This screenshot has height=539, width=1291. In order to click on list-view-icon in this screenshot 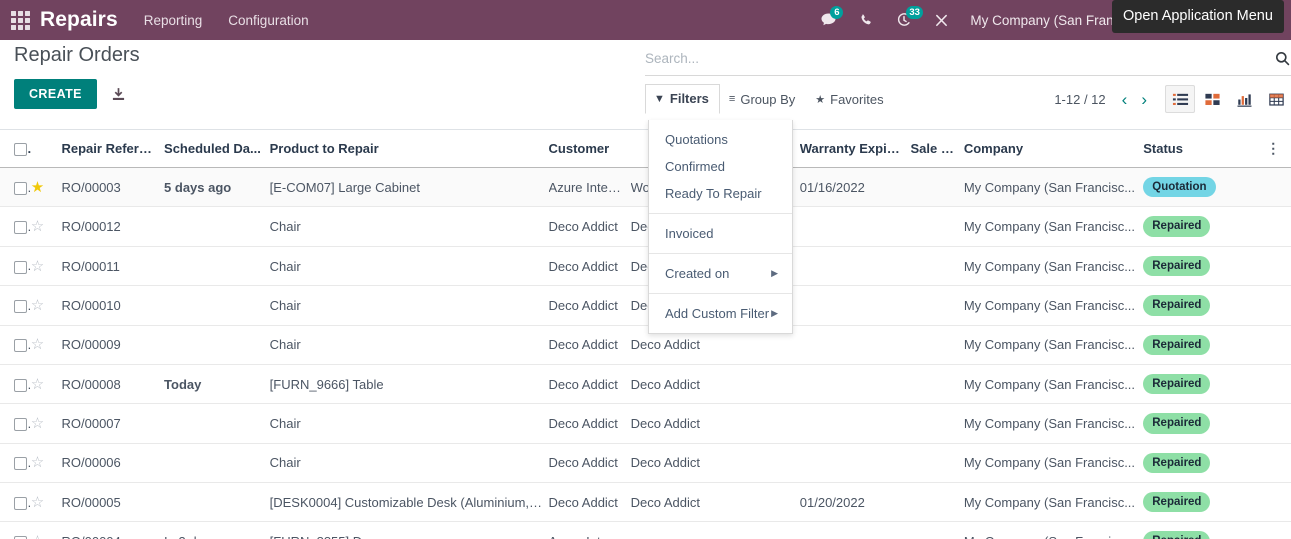, I will do `click(1180, 99)`.